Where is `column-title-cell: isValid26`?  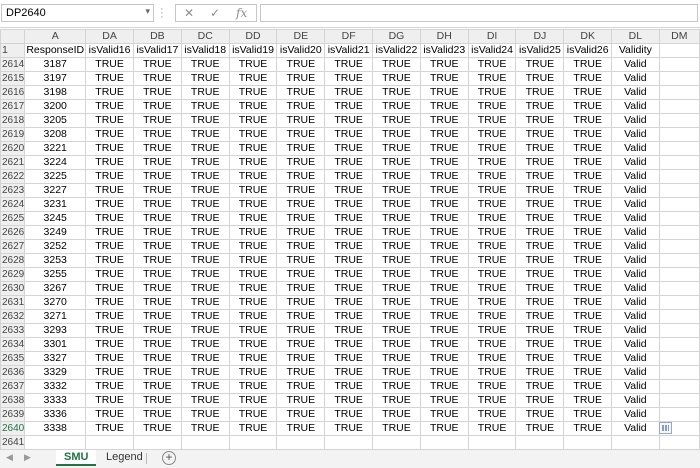 column-title-cell: isValid26 is located at coordinates (588, 50).